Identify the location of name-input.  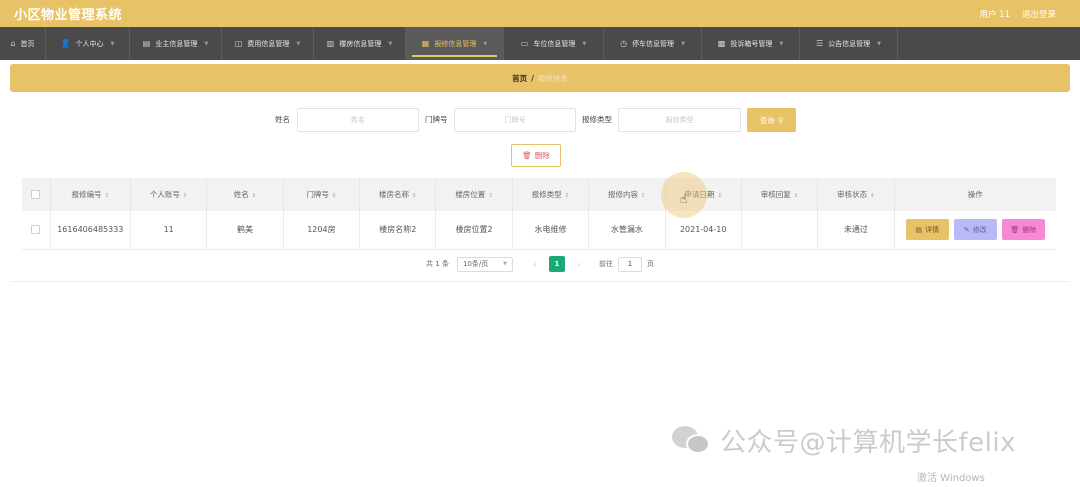
(358, 120).